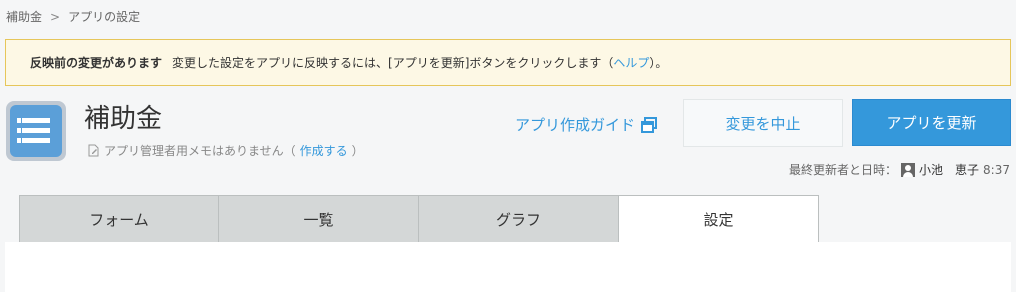 The image size is (1016, 292). I want to click on notice-title: 反映前の変更があります, so click(96, 63).